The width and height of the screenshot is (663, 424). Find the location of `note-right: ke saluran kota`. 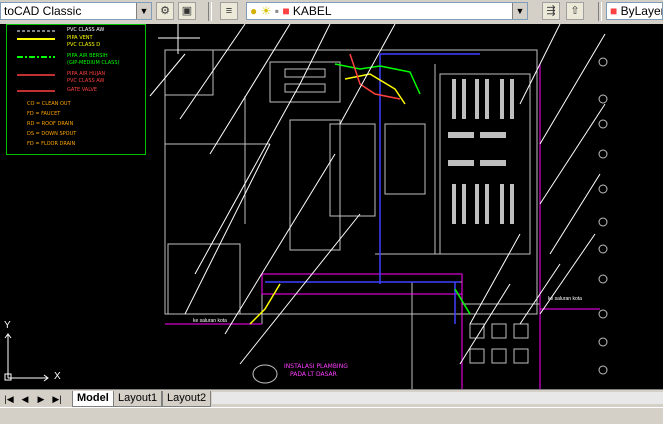

note-right: ke saluran kota is located at coordinates (565, 299).